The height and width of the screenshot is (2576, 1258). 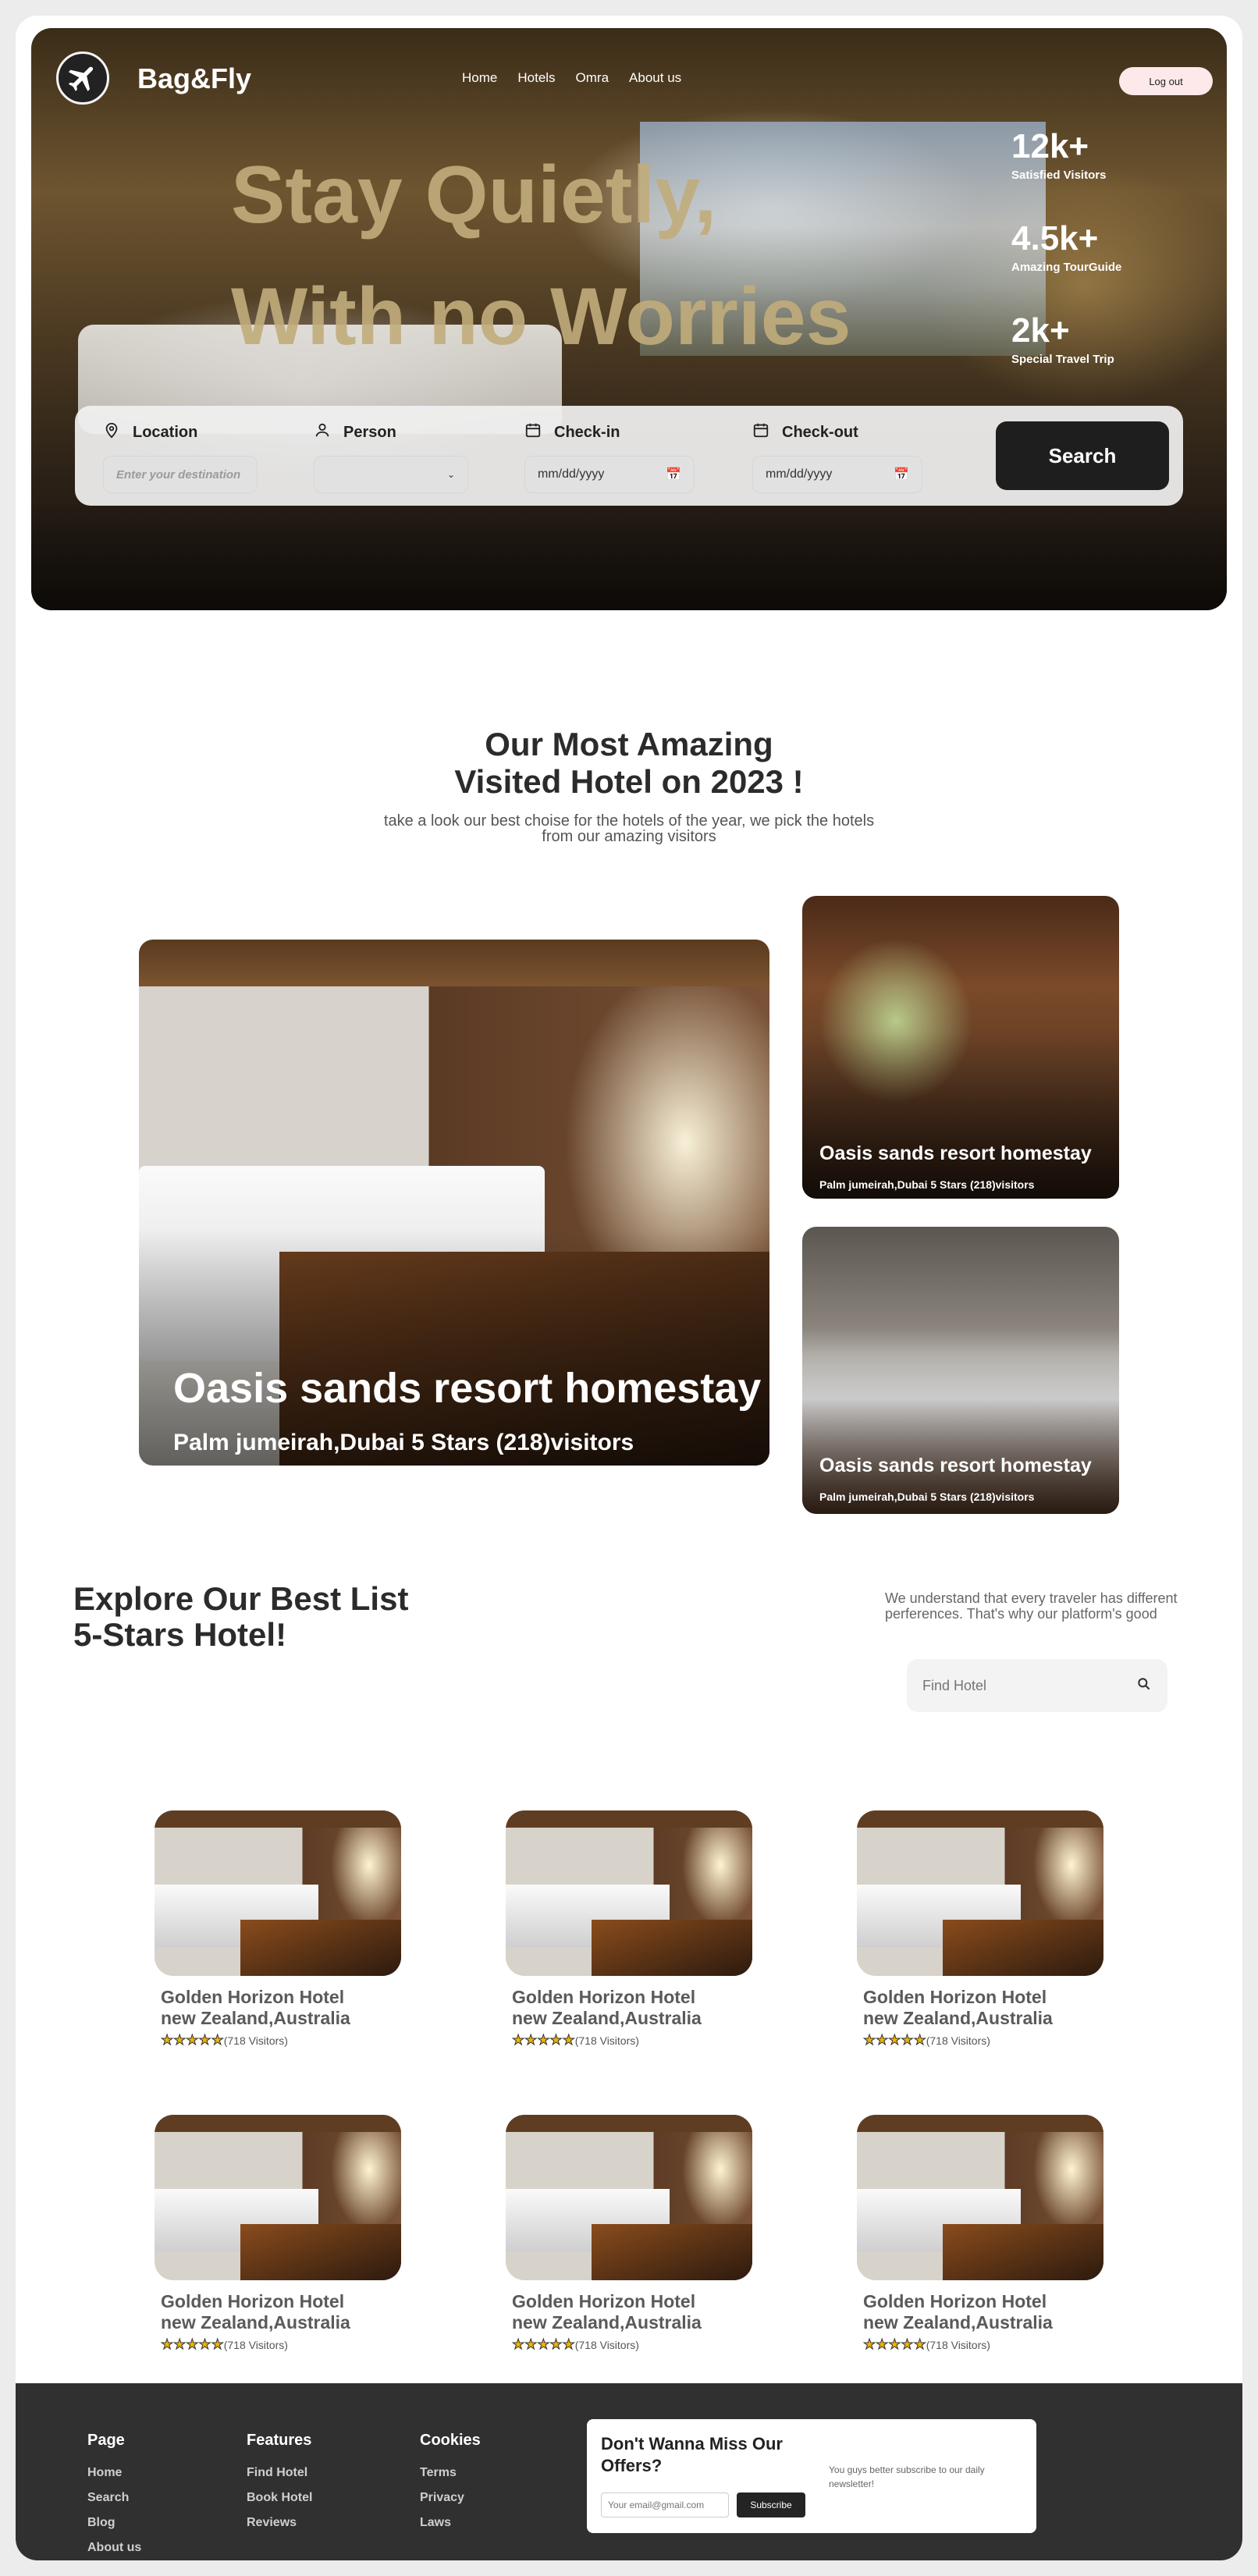 I want to click on featured-title-line-2: Visited Hotel on 2023 !, so click(x=629, y=782).